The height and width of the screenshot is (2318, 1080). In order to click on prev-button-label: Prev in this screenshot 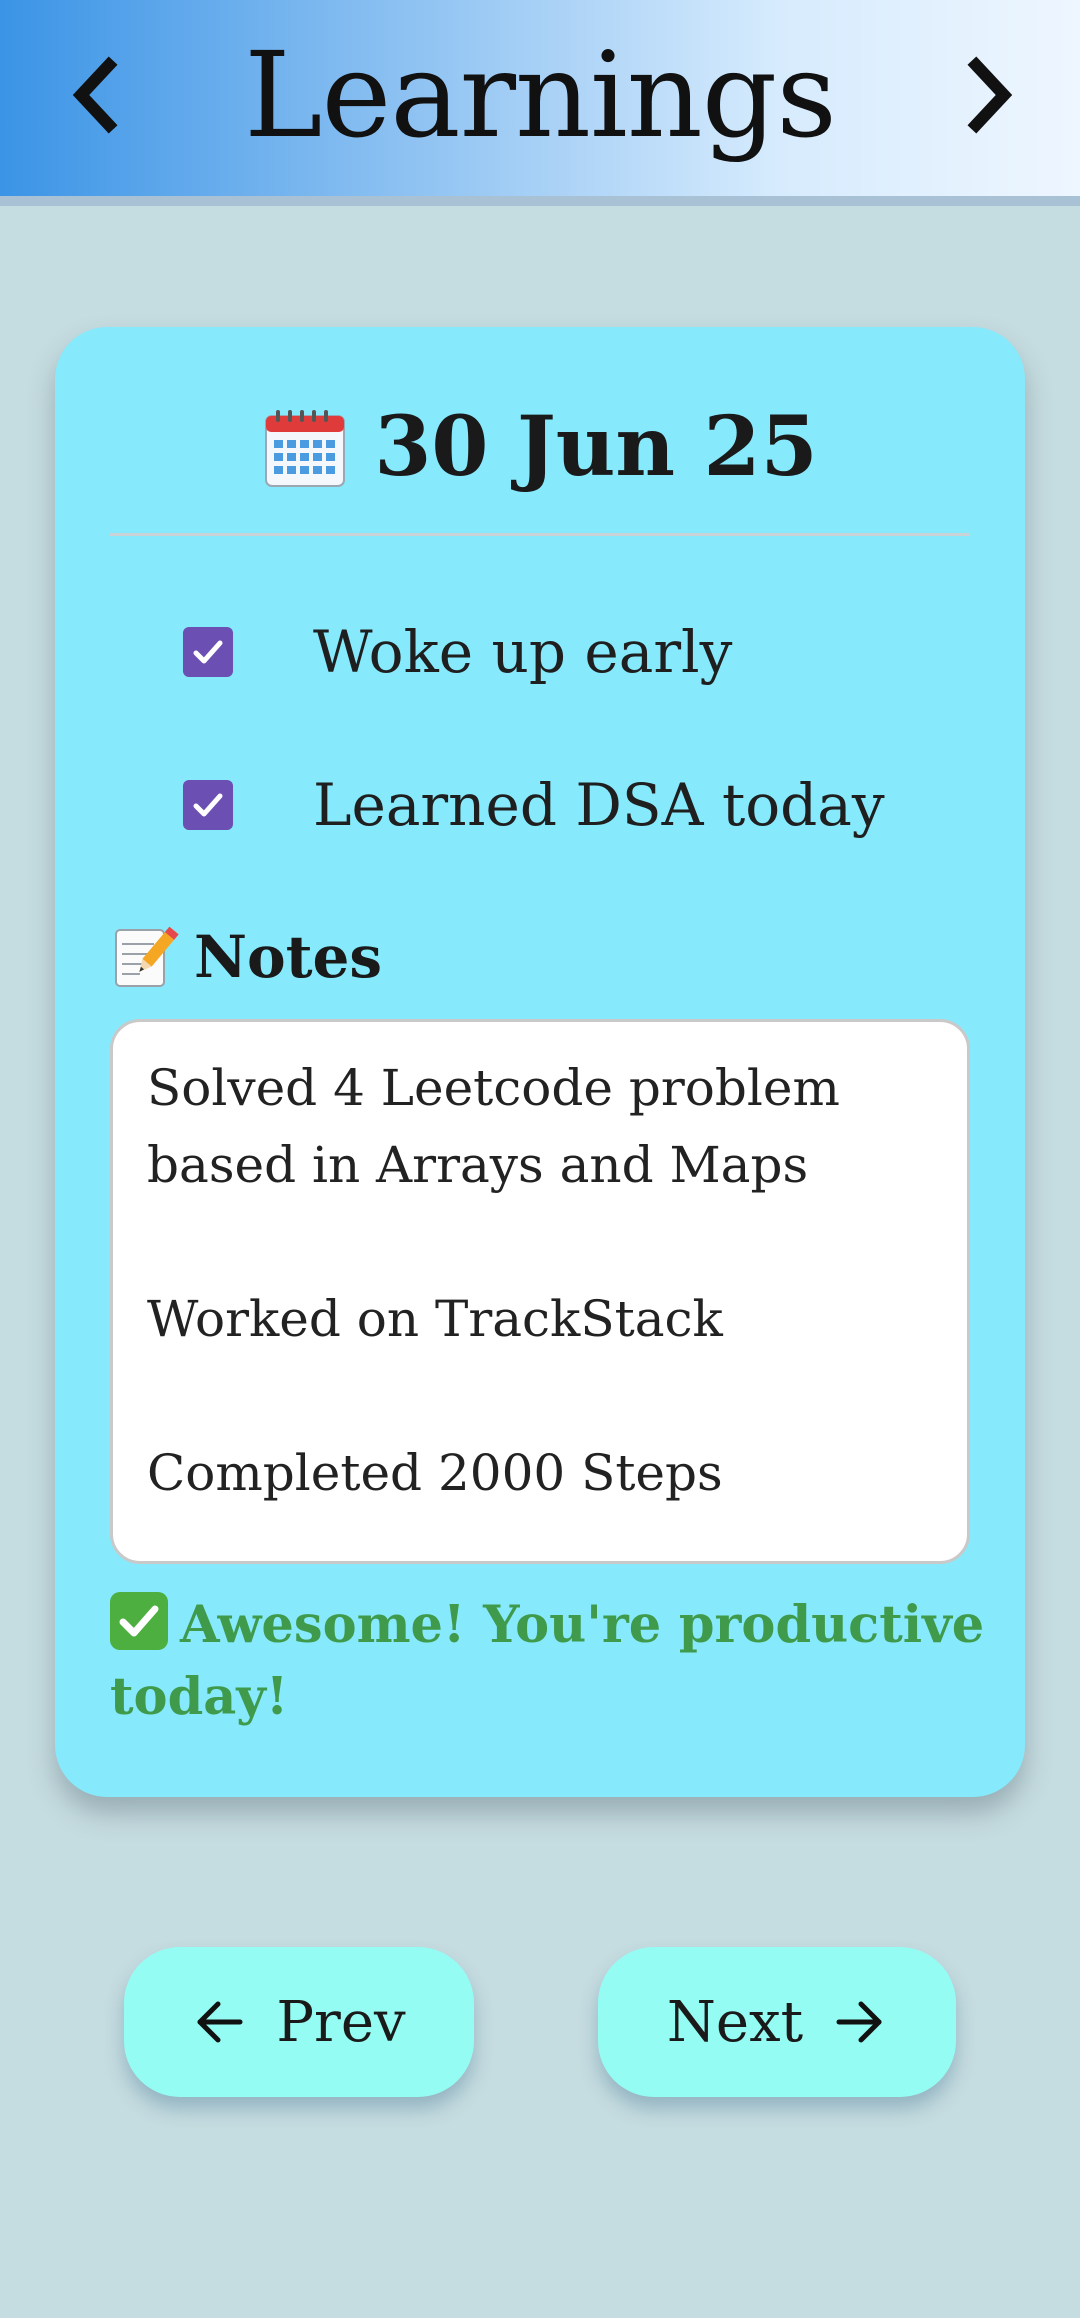, I will do `click(341, 2022)`.